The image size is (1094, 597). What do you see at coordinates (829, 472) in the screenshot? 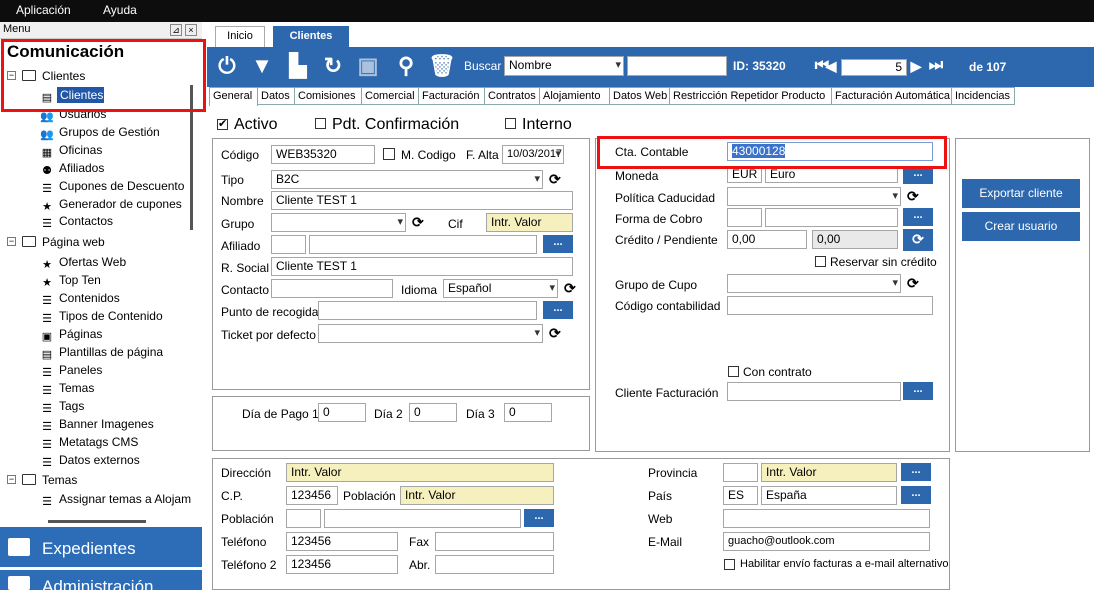
I see `provincia-input: Intr. Valor` at bounding box center [829, 472].